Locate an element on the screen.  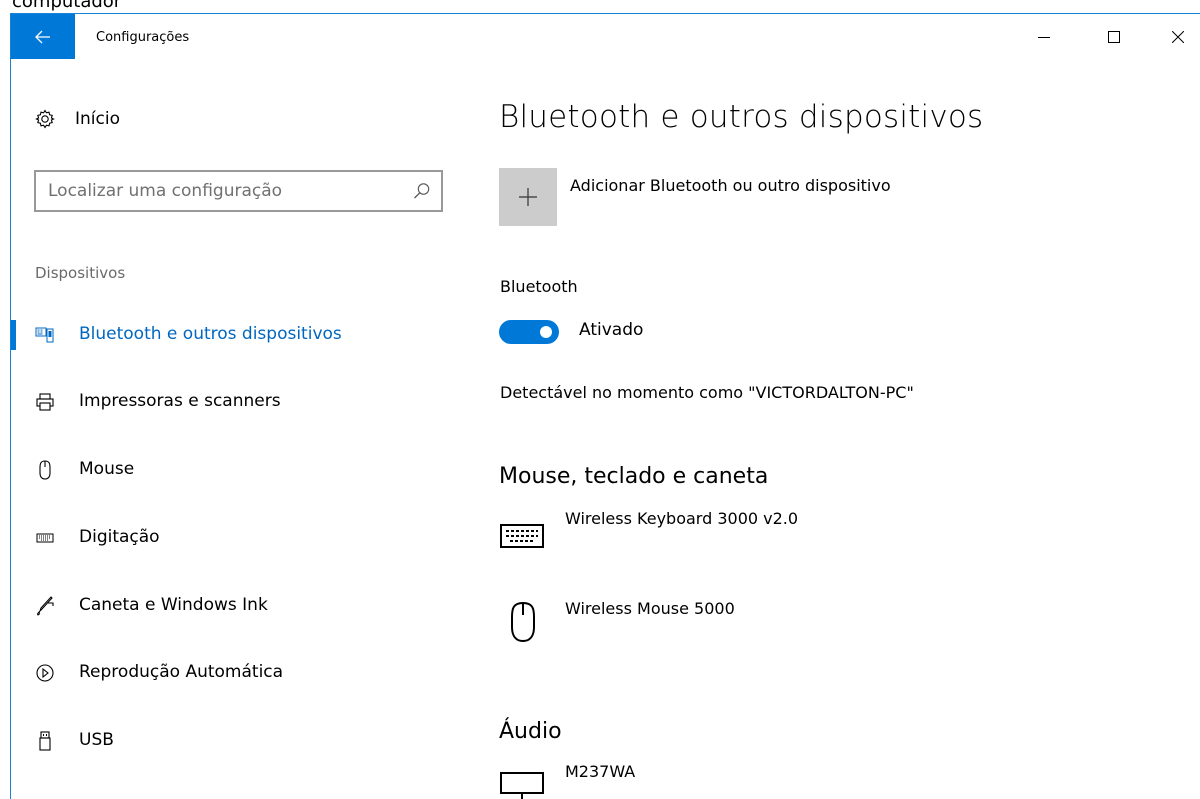
maximize-button is located at coordinates (1114, 36).